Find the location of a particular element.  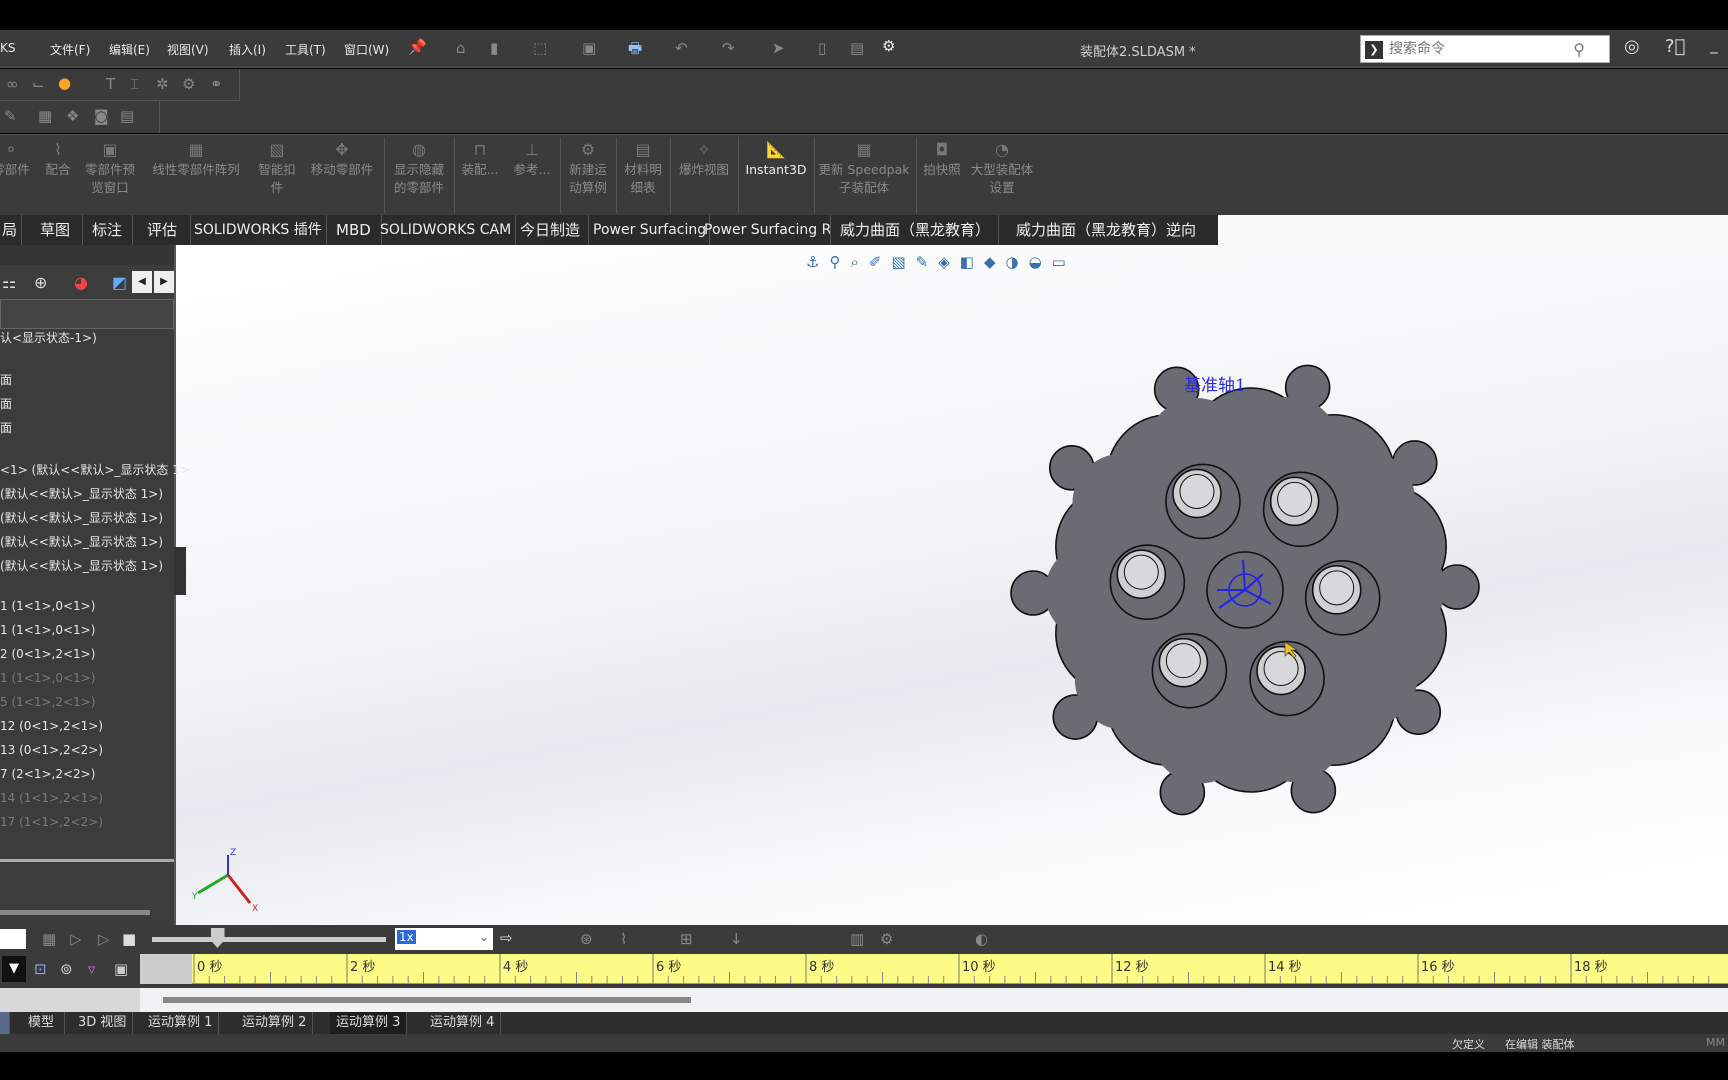

component-preview-button: ▣ 零部件预览窗口 is located at coordinates (110, 169).